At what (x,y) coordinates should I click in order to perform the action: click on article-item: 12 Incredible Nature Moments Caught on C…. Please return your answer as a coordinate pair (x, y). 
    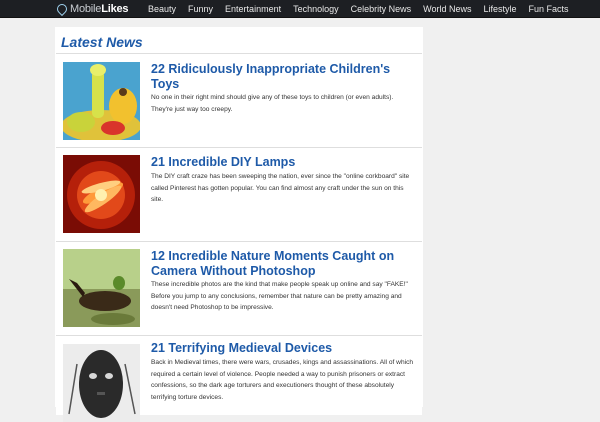
    Looking at the image, I should click on (239, 288).